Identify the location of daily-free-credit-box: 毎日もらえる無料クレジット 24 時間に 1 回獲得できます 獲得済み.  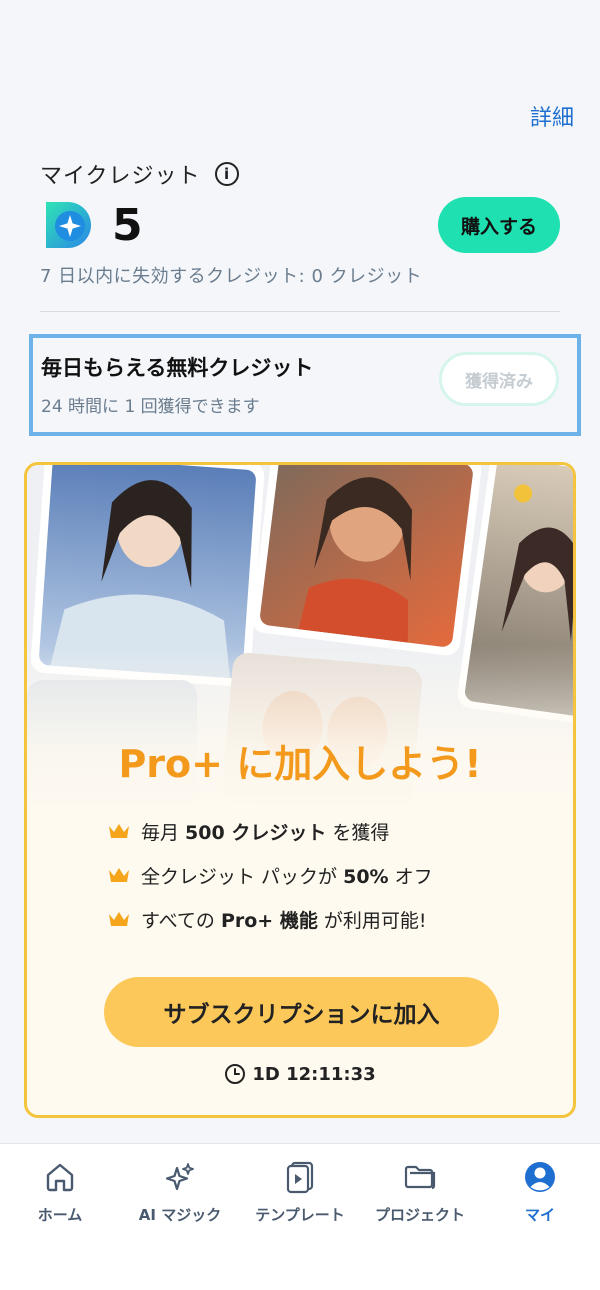
(305, 385).